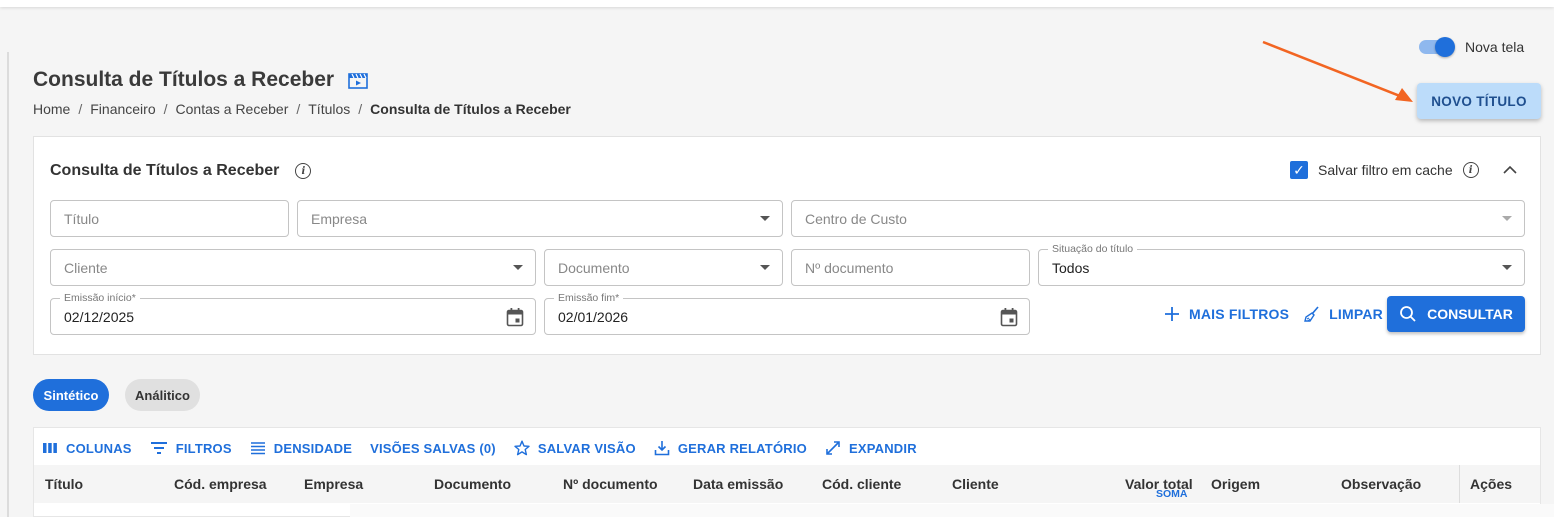  I want to click on colunas-button: COLUNAS, so click(87, 448).